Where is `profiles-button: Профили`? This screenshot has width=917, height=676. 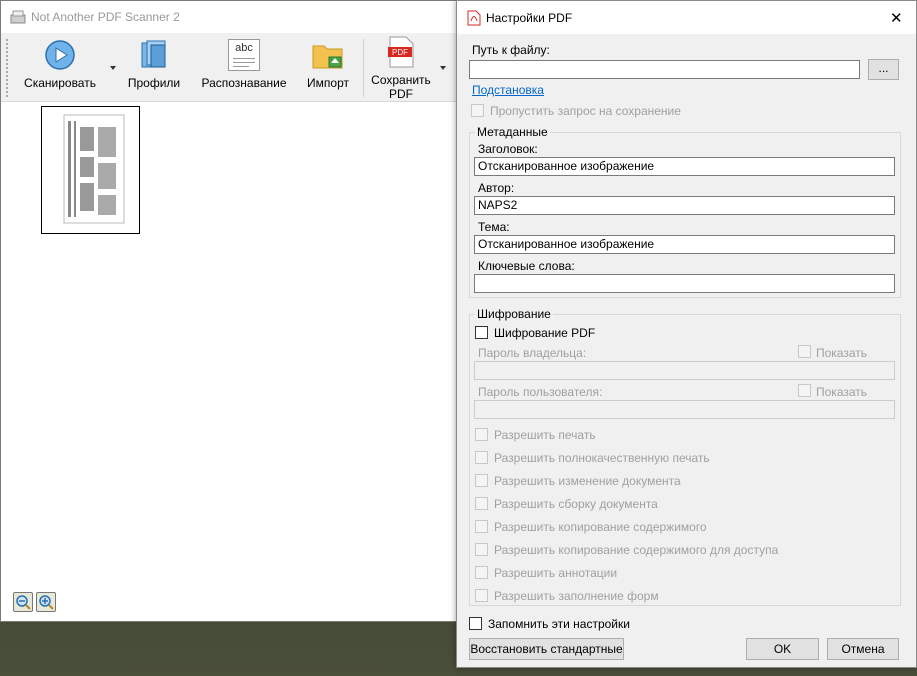
profiles-button: Профили is located at coordinates (154, 67).